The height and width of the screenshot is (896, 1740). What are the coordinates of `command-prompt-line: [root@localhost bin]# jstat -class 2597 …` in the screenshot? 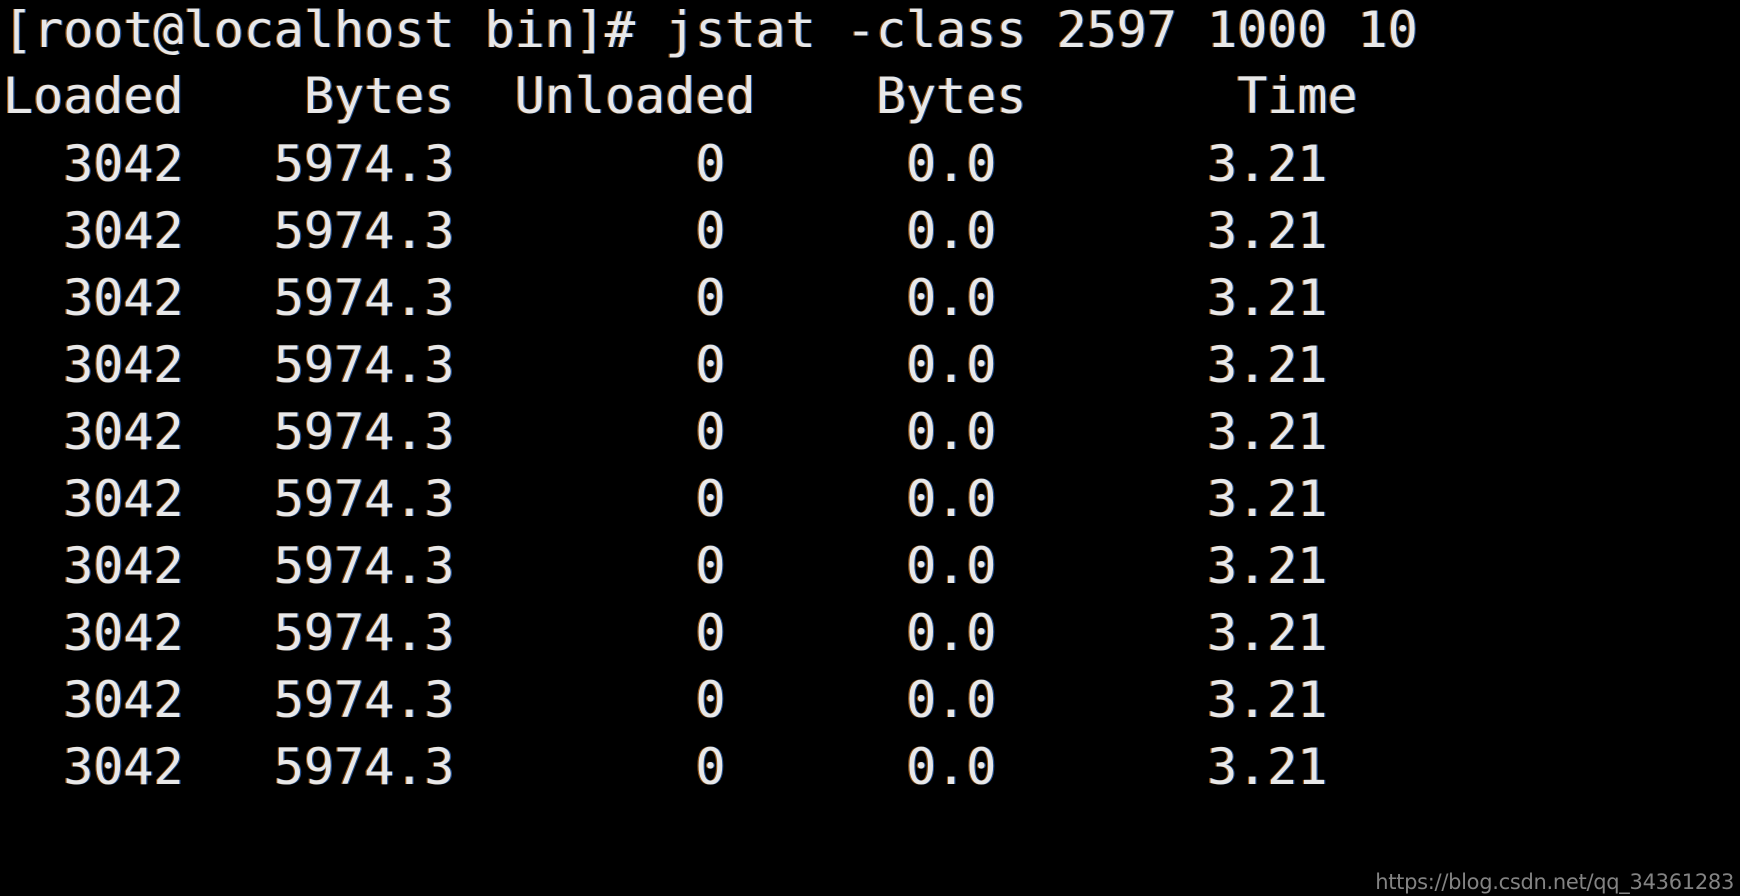 It's located at (710, 30).